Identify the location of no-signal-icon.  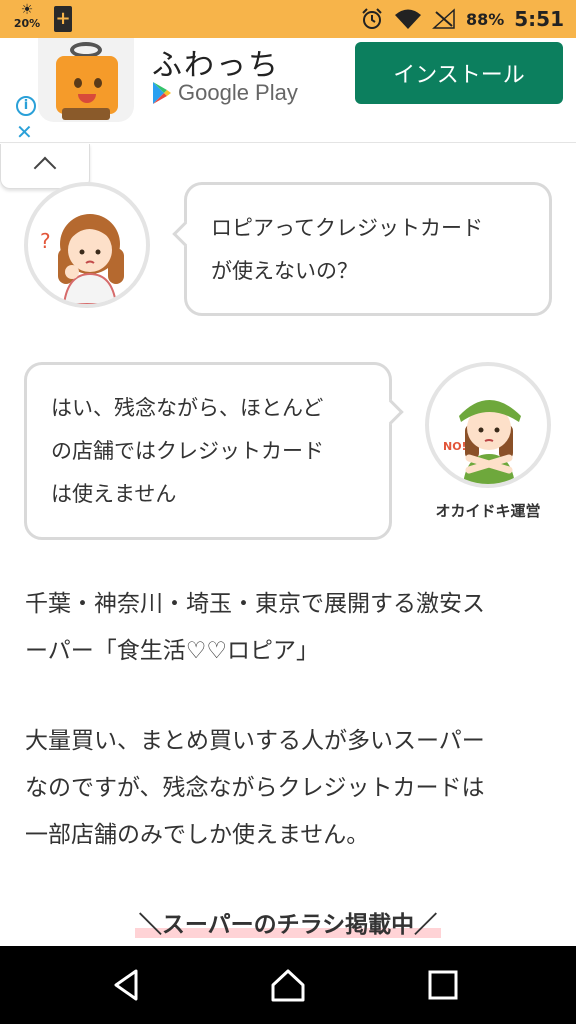
(443, 18).